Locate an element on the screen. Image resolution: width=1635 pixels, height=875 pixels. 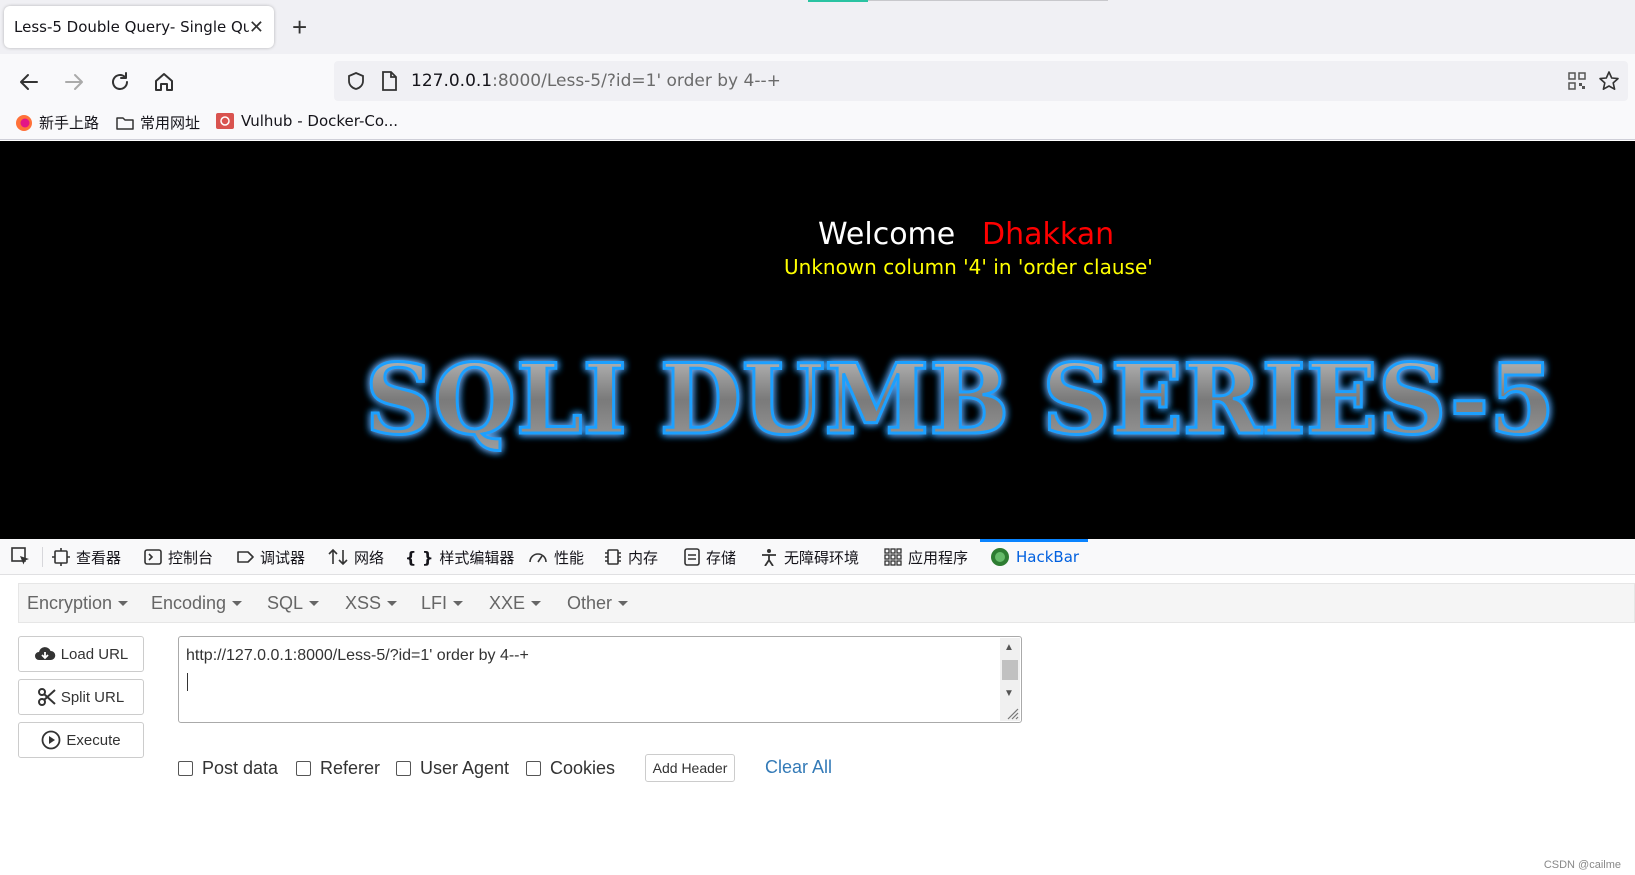
menu-xxe: XXE is located at coordinates (515, 603).